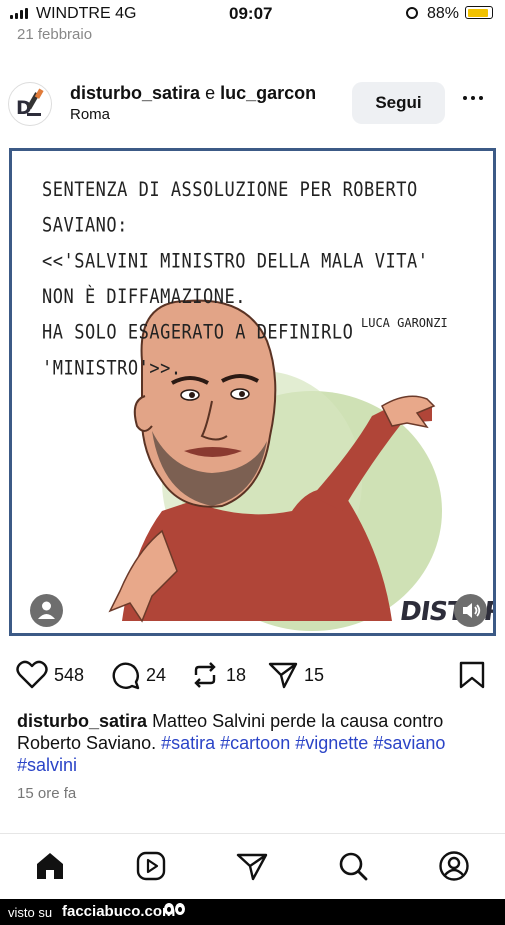 This screenshot has height=925, width=505. I want to click on nav-messages, so click(252, 866).